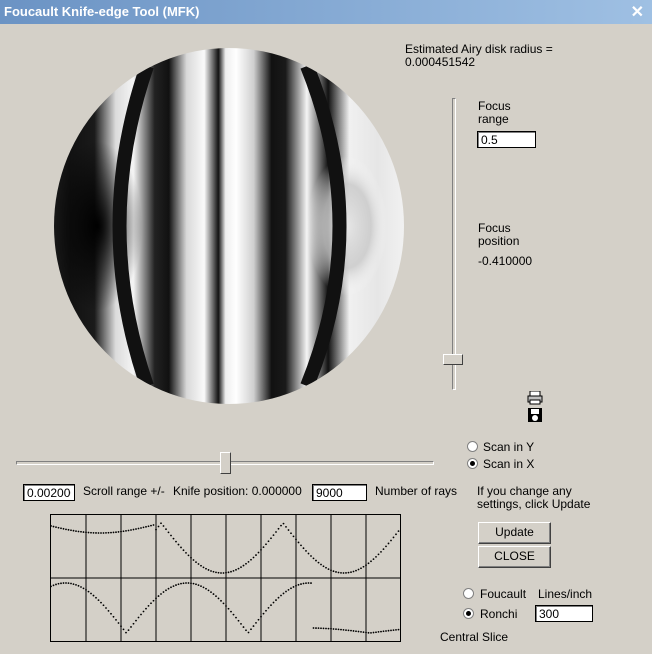 This screenshot has width=652, height=654. Describe the element at coordinates (514, 557) in the screenshot. I see `close-button: CLOSE` at that location.